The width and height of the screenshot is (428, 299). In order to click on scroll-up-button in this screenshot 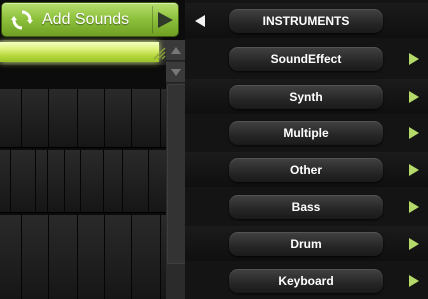, I will do `click(175, 50)`.